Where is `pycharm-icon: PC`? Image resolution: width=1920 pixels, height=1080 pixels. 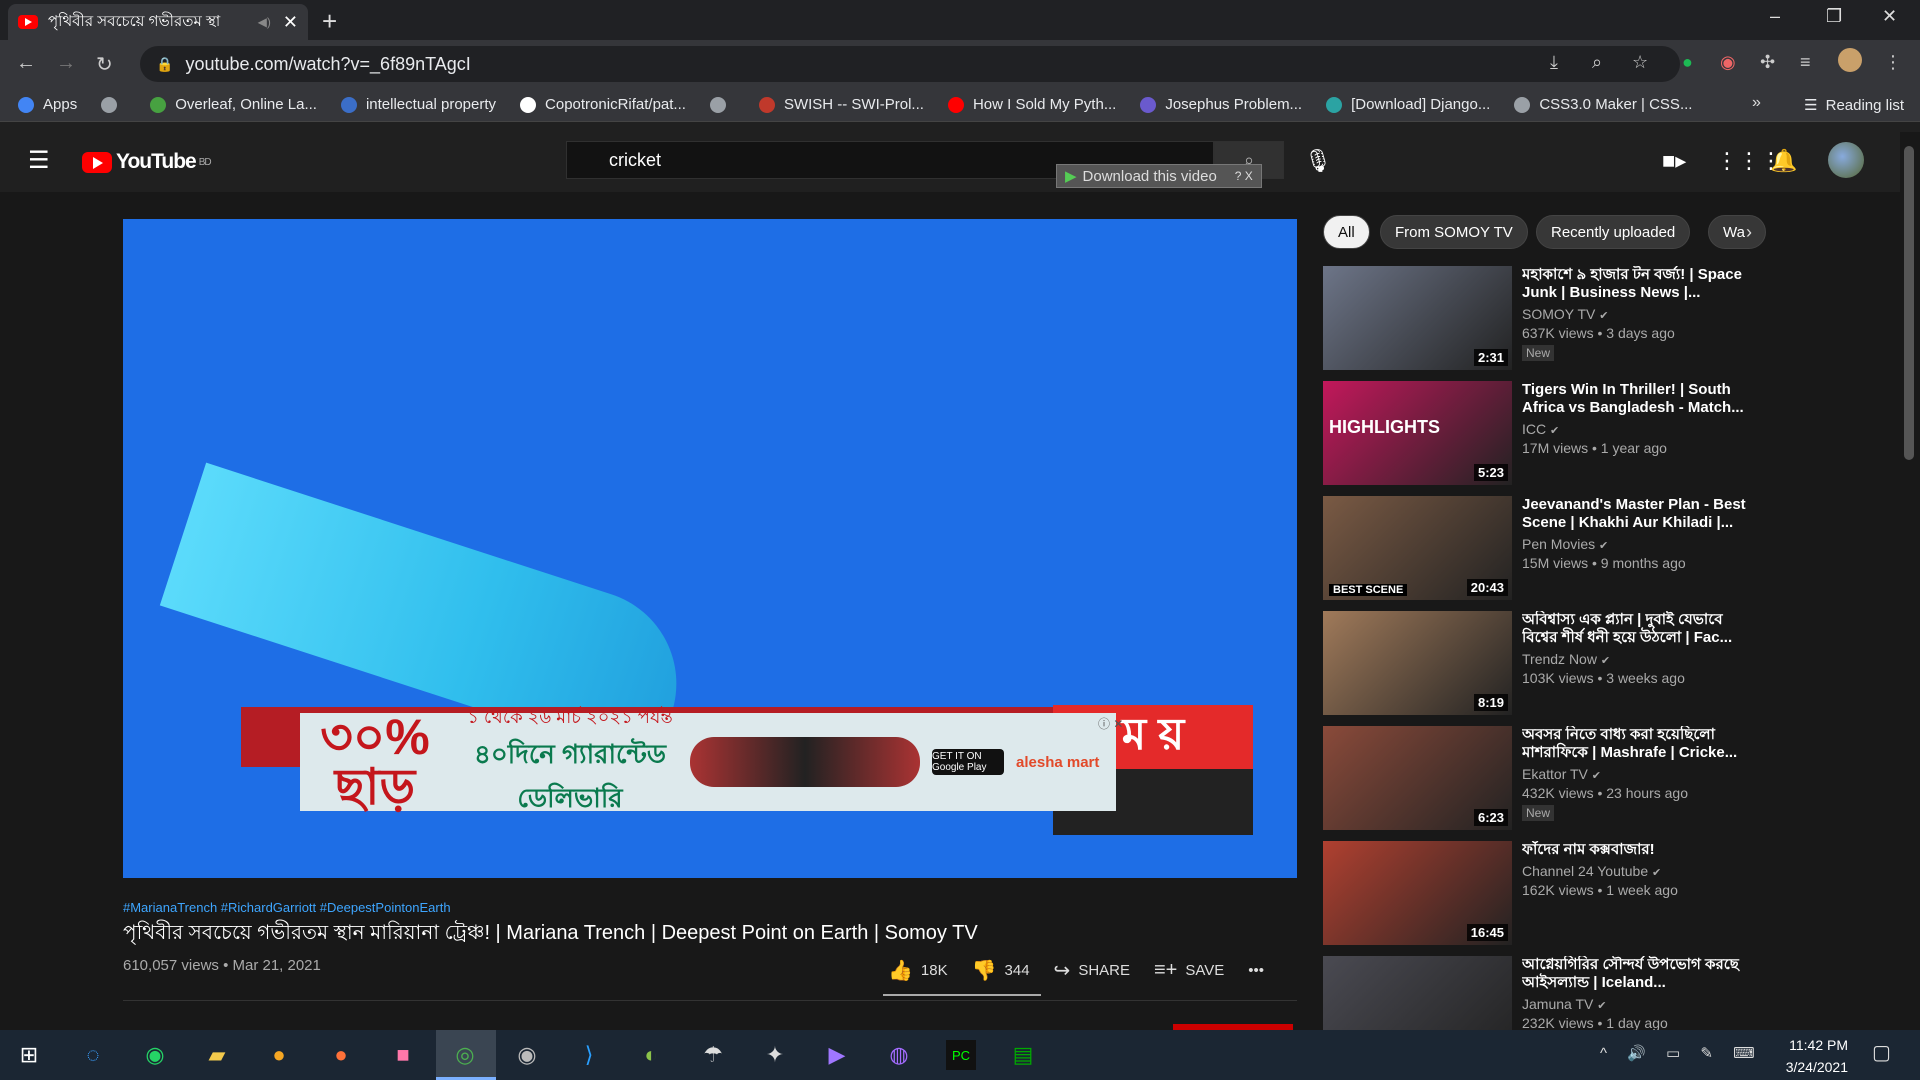 pycharm-icon: PC is located at coordinates (961, 1055).